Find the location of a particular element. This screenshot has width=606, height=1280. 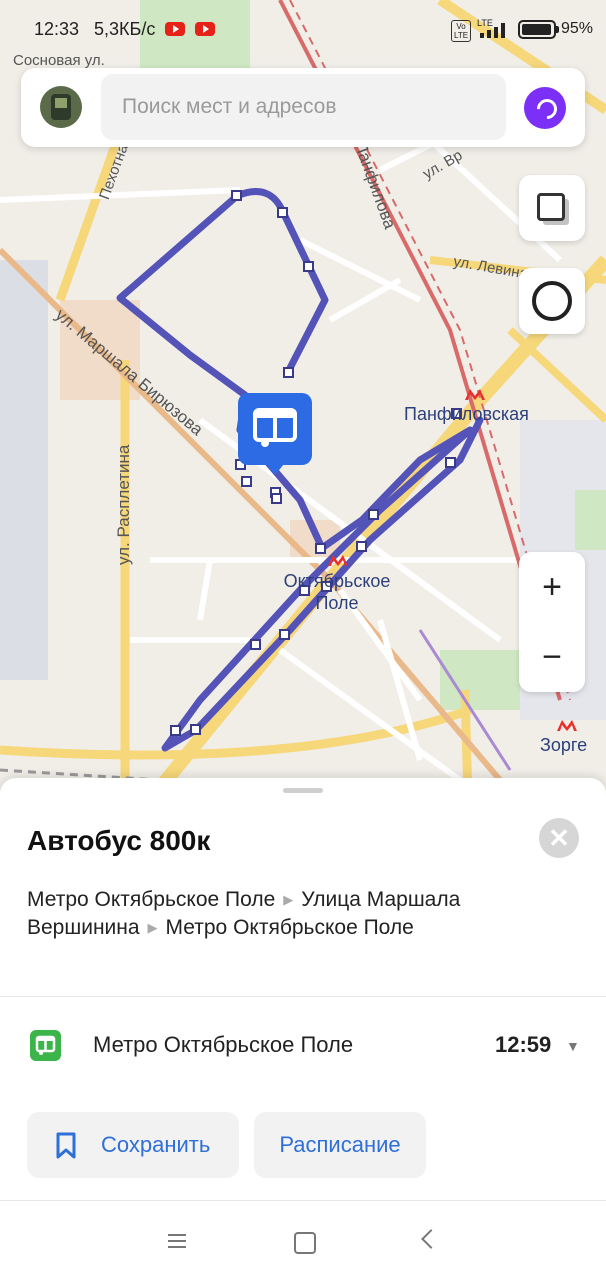

layers-button is located at coordinates (552, 208).